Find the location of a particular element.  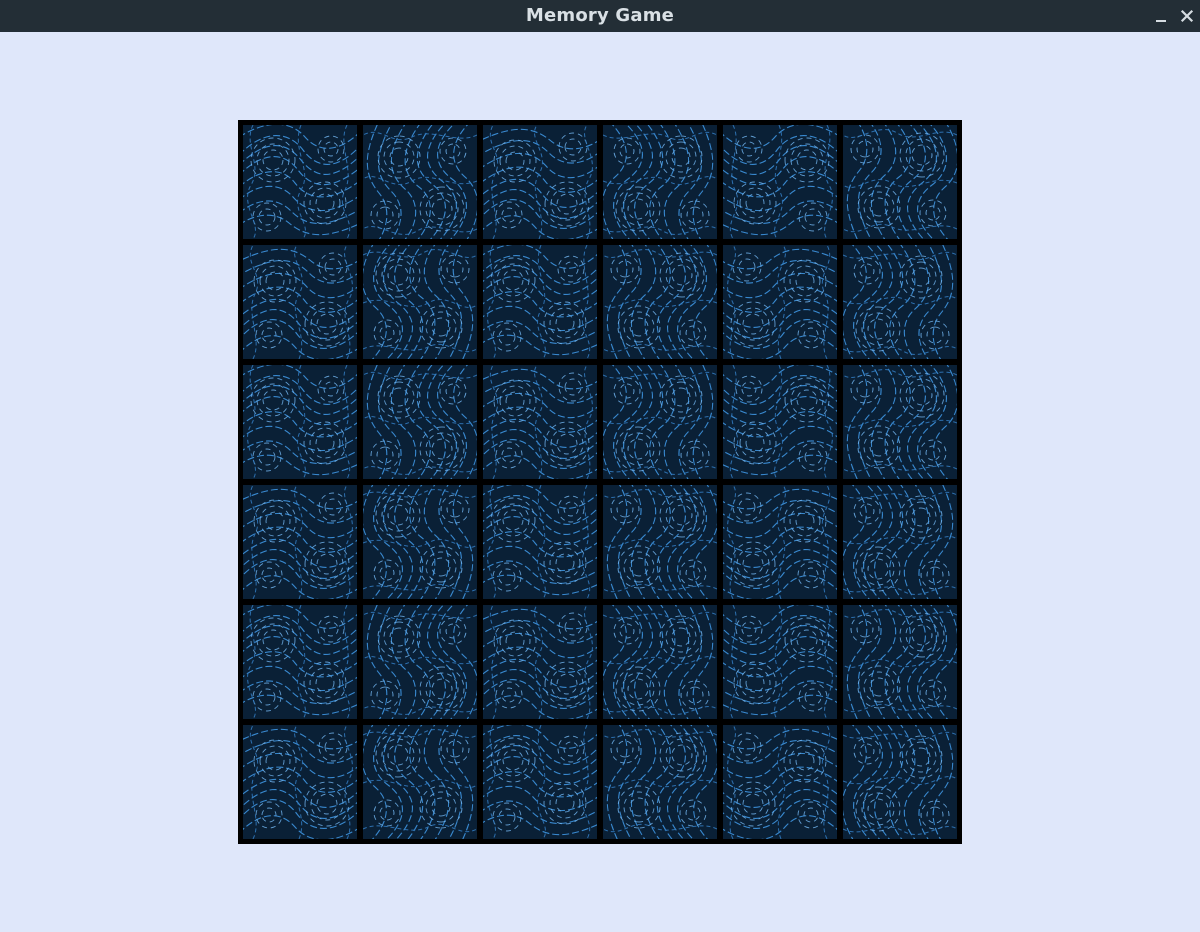

card-r2-c4 is located at coordinates (660, 302).